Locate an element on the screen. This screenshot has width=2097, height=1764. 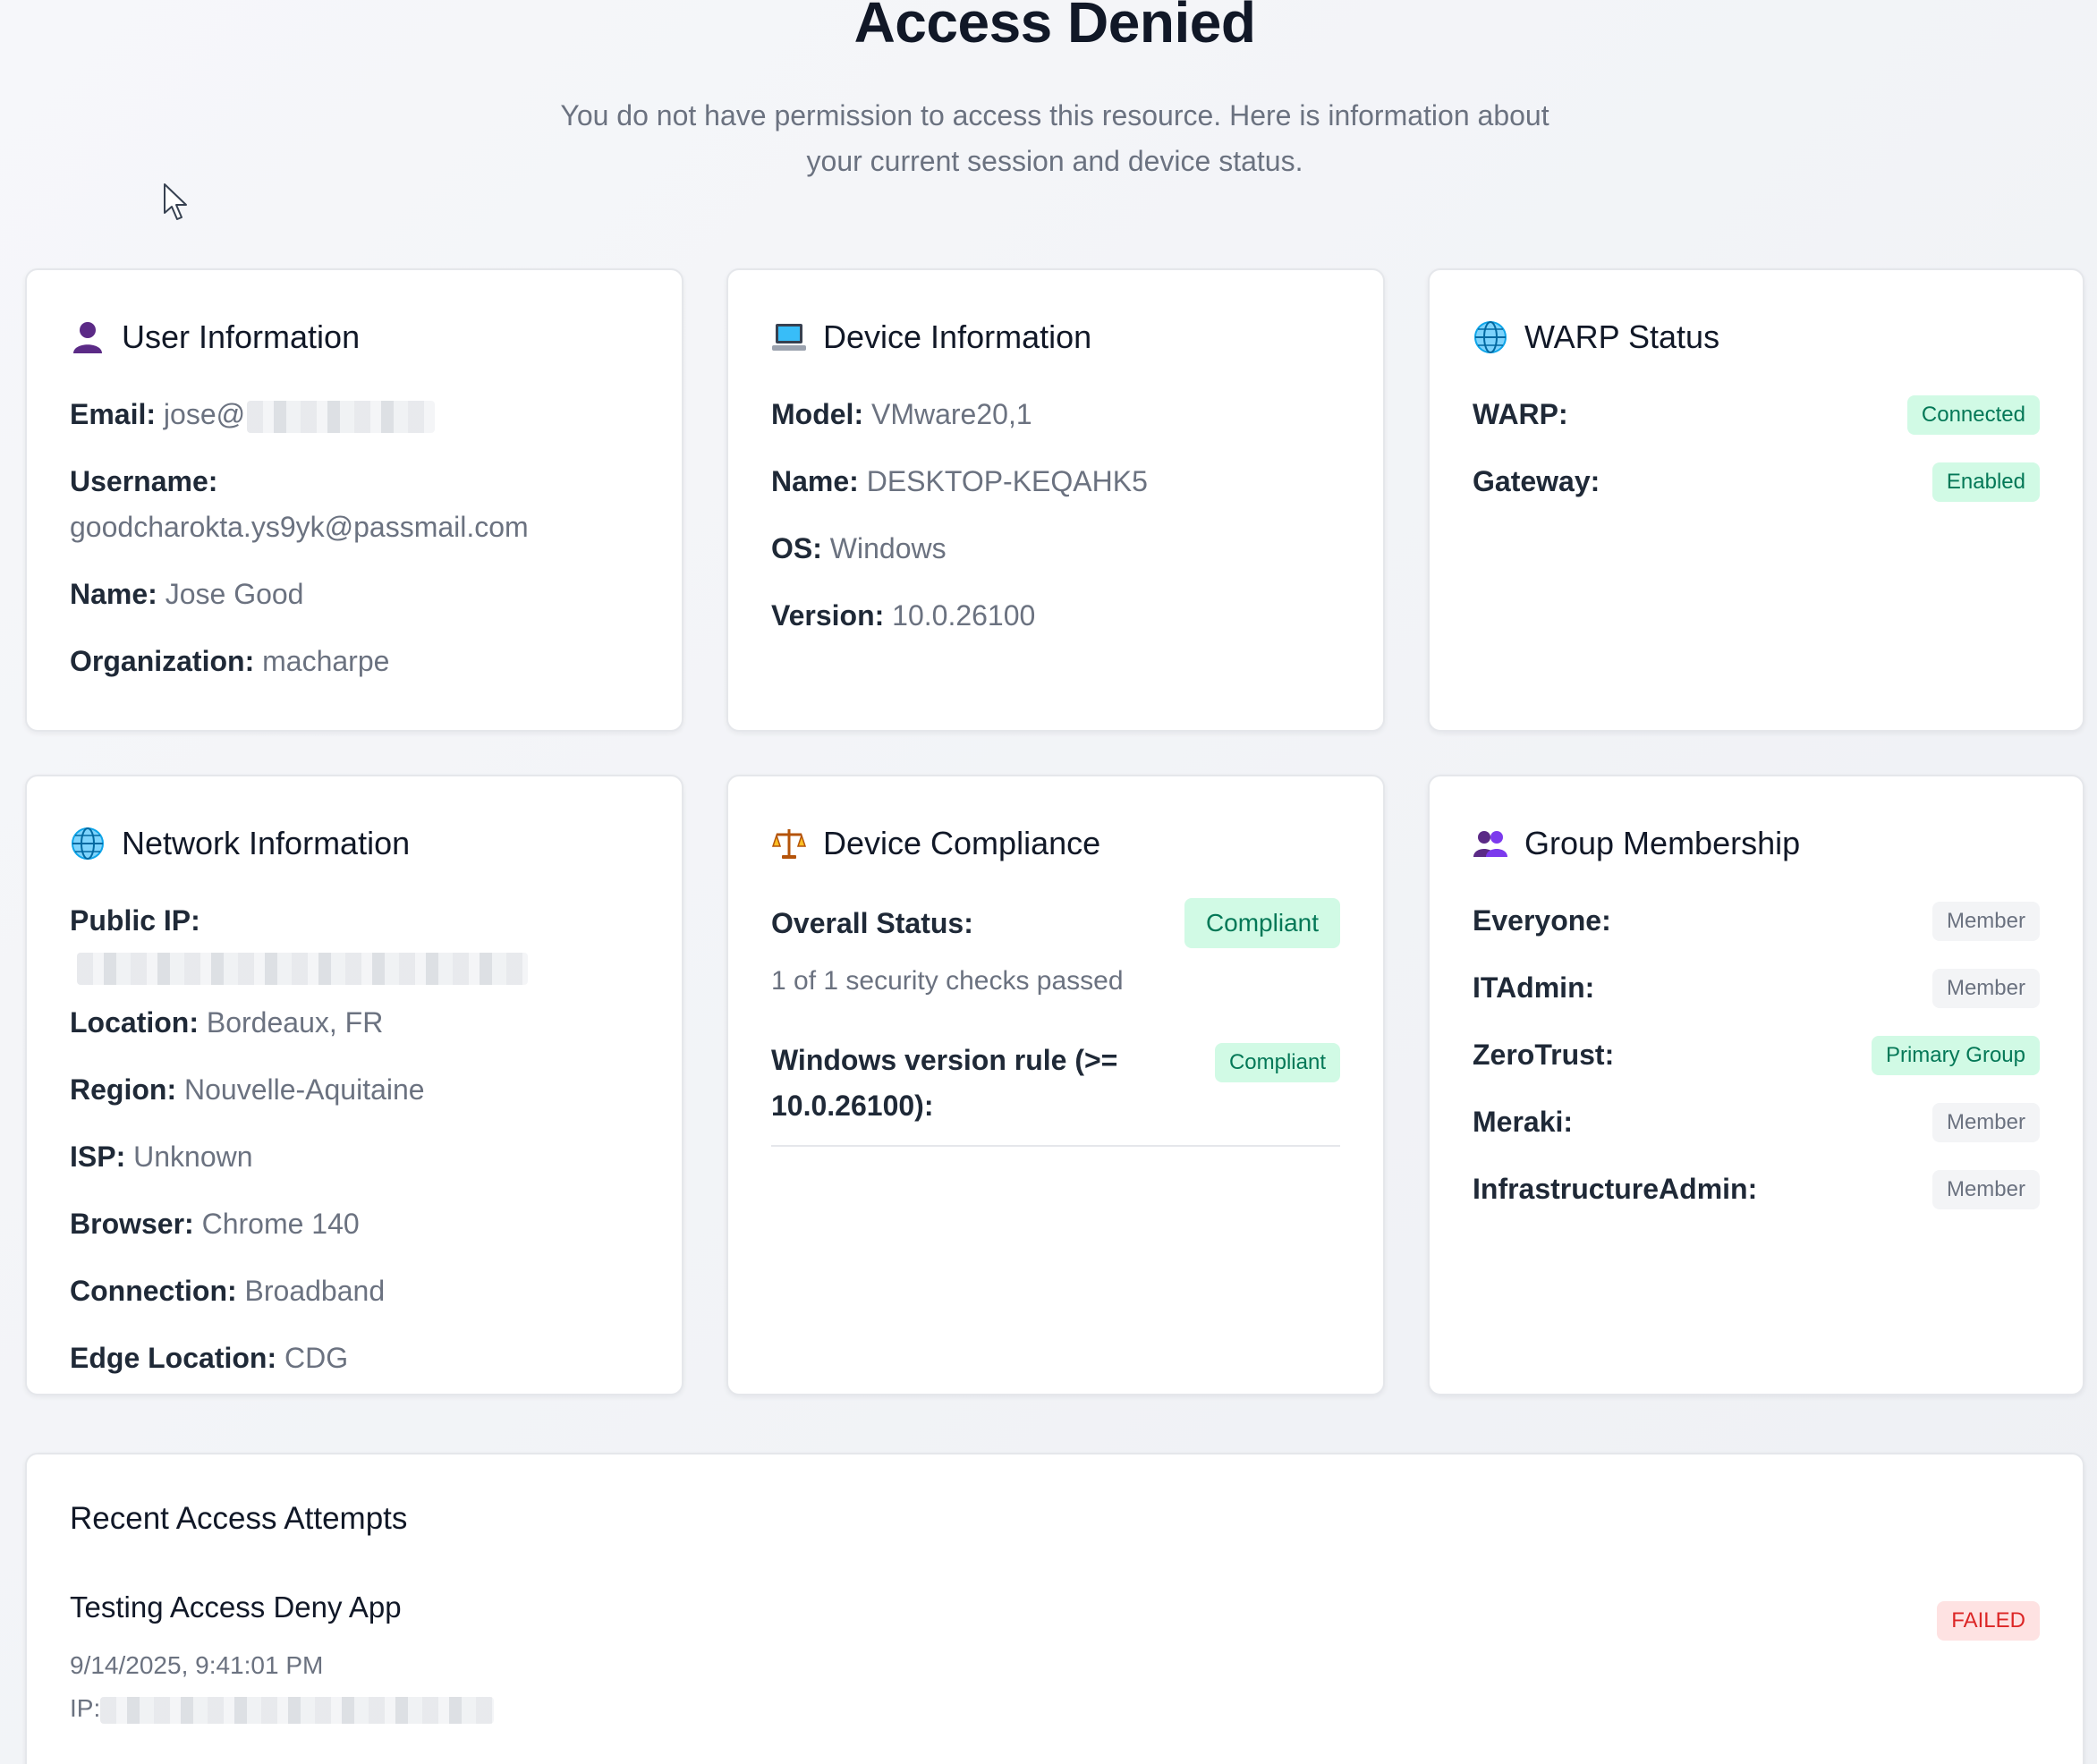
group-name: ZeroTrust: is located at coordinates (1544, 1055).